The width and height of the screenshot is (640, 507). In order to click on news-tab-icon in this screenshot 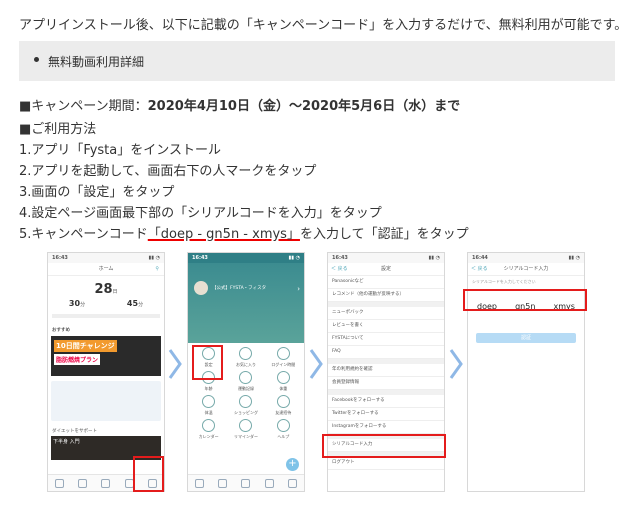, I will do `click(269, 483)`.